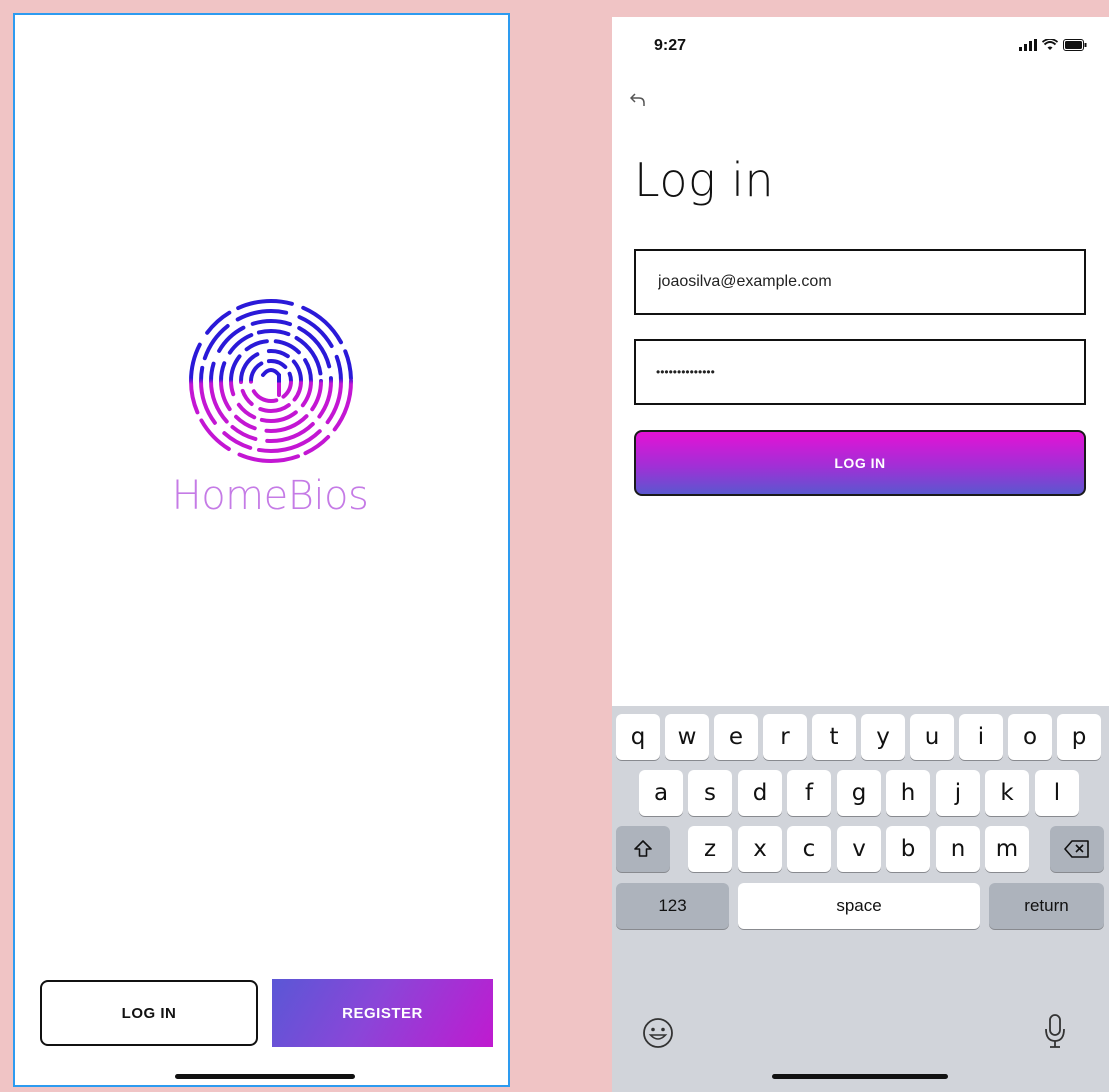 The image size is (1109, 1092). What do you see at coordinates (710, 849) in the screenshot?
I see `key-z: z` at bounding box center [710, 849].